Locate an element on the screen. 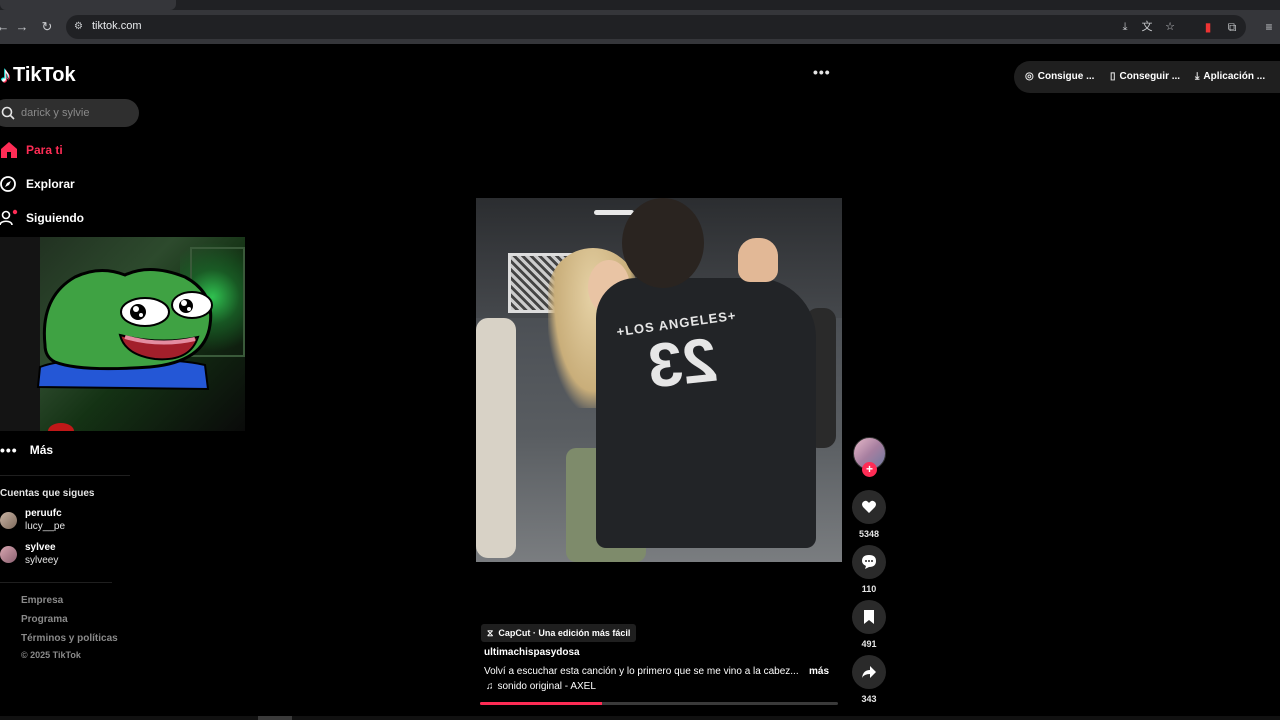  logo-text: TikTok is located at coordinates (44, 74).